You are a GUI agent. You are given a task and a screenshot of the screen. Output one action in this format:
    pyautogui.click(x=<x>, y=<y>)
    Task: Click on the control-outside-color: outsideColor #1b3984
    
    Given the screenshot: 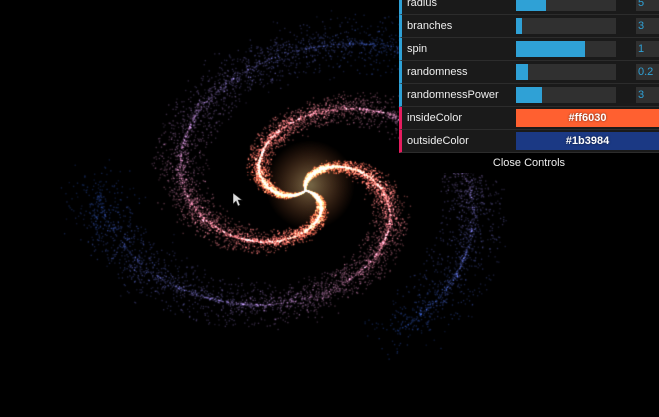 What is the action you would take?
    pyautogui.click(x=529, y=141)
    